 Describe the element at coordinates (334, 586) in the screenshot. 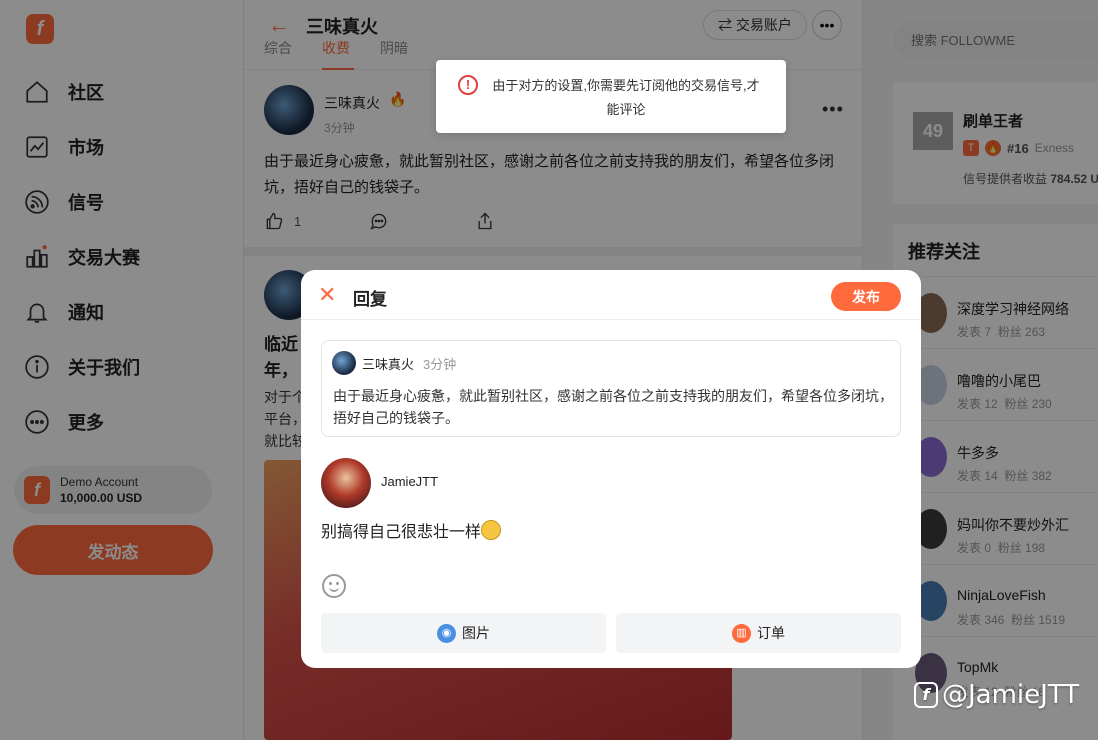

I see `emoji-picker-icon` at that location.